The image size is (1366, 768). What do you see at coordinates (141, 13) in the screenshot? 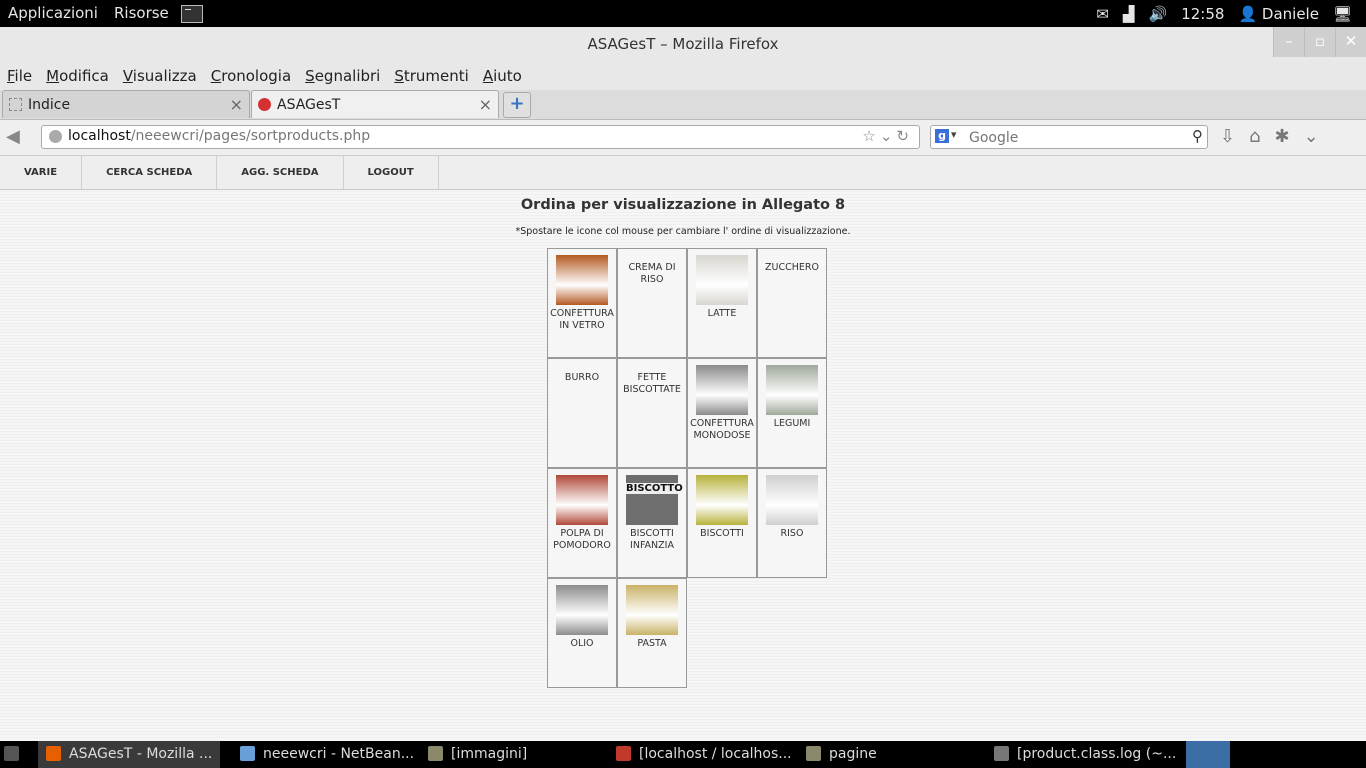
I see `places-menu: Risorse` at bounding box center [141, 13].